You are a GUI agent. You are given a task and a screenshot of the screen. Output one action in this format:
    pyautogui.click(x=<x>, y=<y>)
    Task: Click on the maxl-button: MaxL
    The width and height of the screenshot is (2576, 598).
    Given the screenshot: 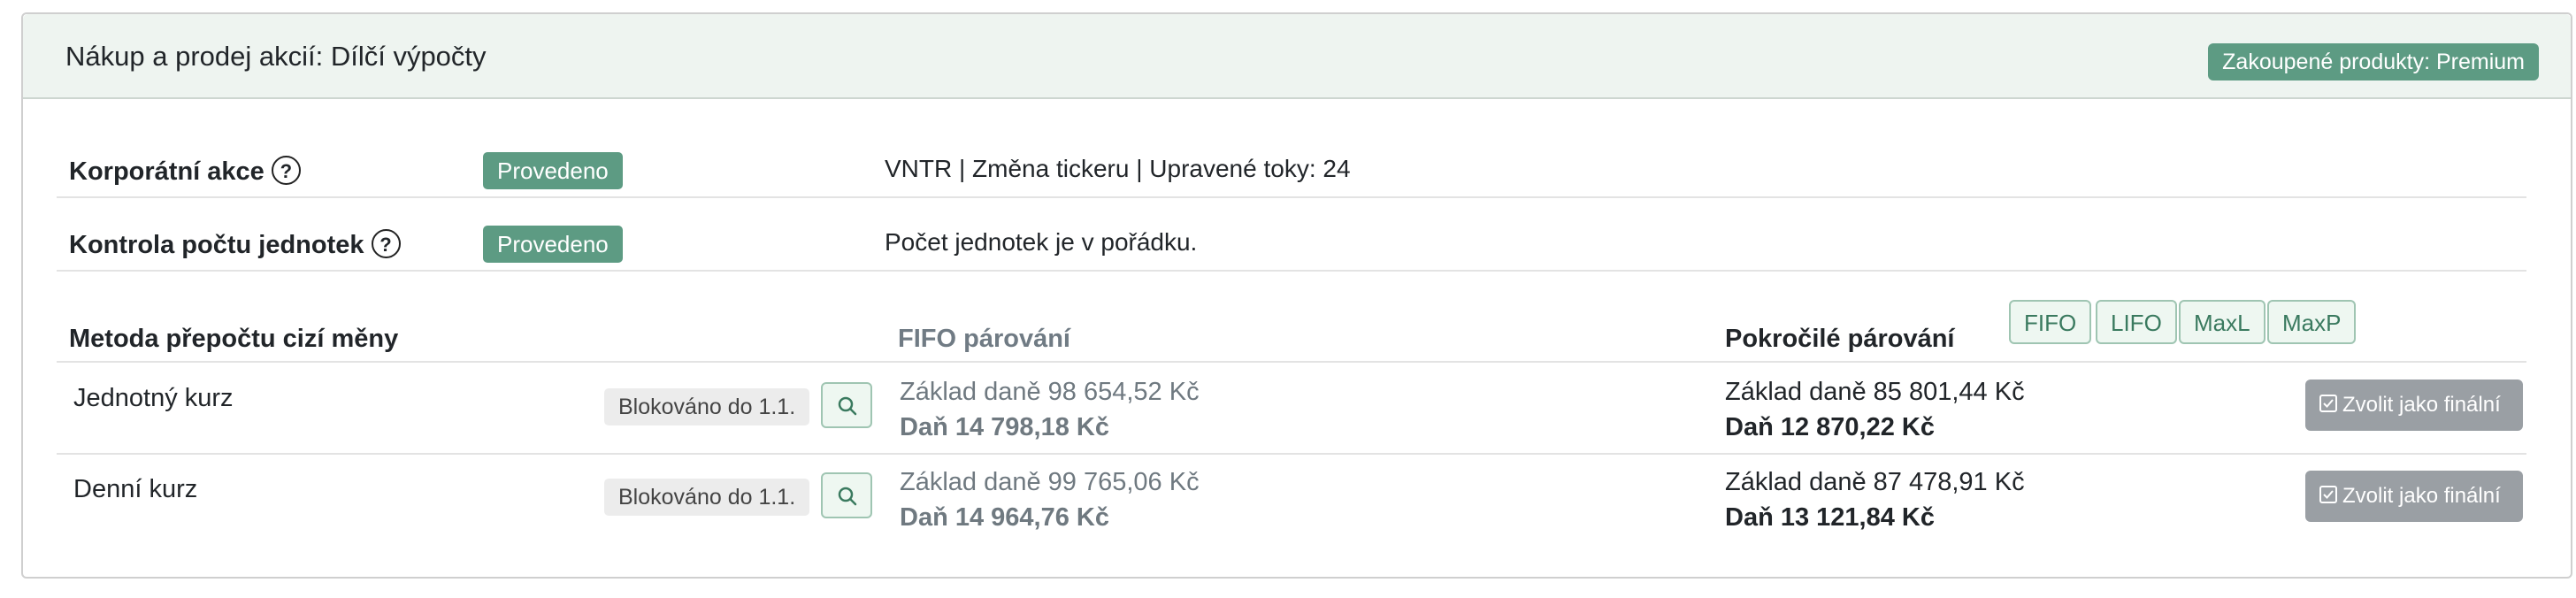 What is the action you would take?
    pyautogui.click(x=2222, y=322)
    